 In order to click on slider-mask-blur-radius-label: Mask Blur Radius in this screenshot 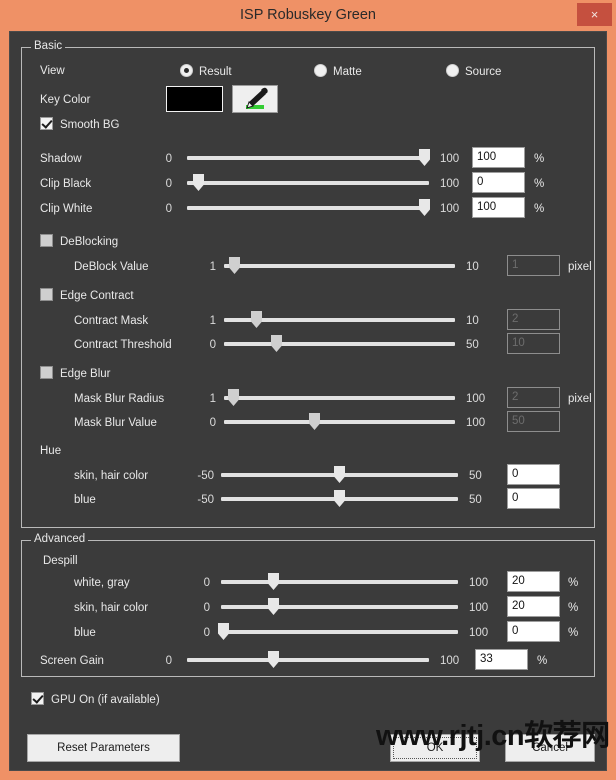, I will do `click(119, 399)`.